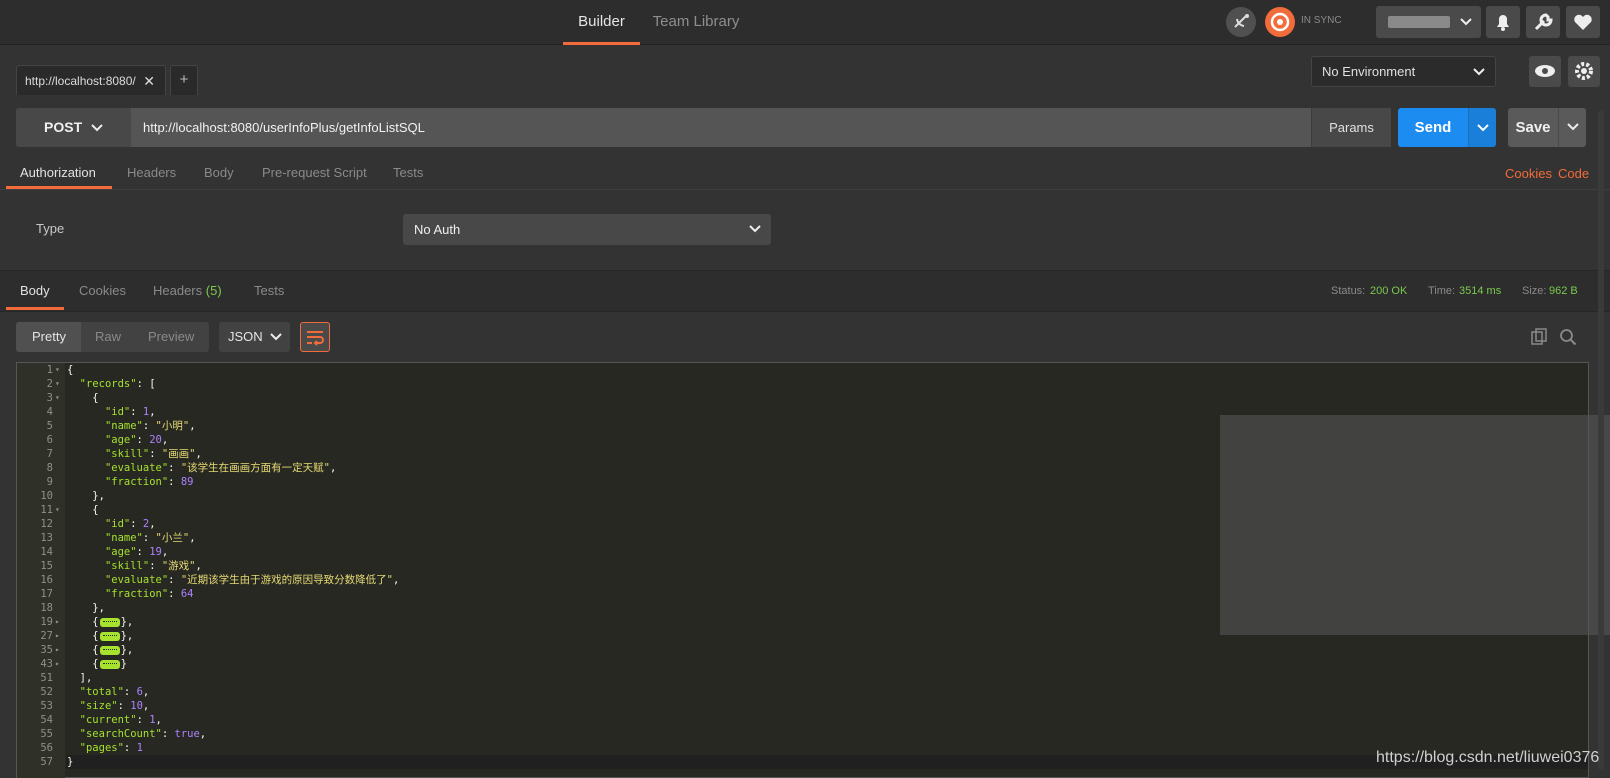 The height and width of the screenshot is (778, 1610). Describe the element at coordinates (80, 678) in the screenshot. I see `code-line: ],` at that location.